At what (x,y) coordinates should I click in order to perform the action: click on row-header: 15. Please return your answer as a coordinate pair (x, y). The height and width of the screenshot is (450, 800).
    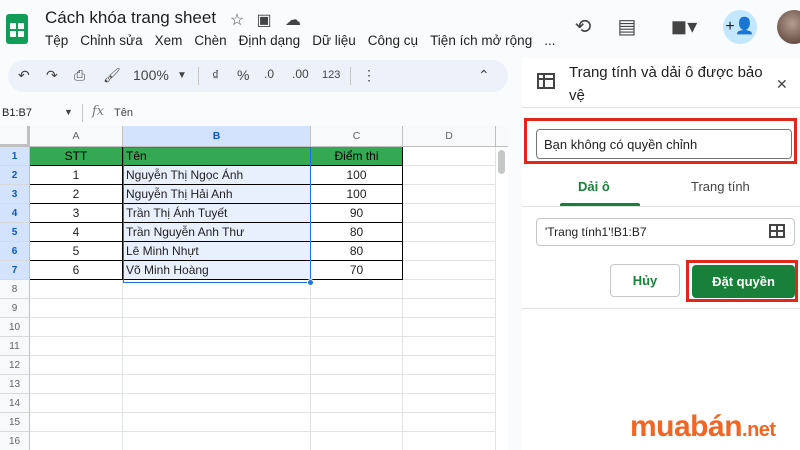
    Looking at the image, I should click on (15, 422).